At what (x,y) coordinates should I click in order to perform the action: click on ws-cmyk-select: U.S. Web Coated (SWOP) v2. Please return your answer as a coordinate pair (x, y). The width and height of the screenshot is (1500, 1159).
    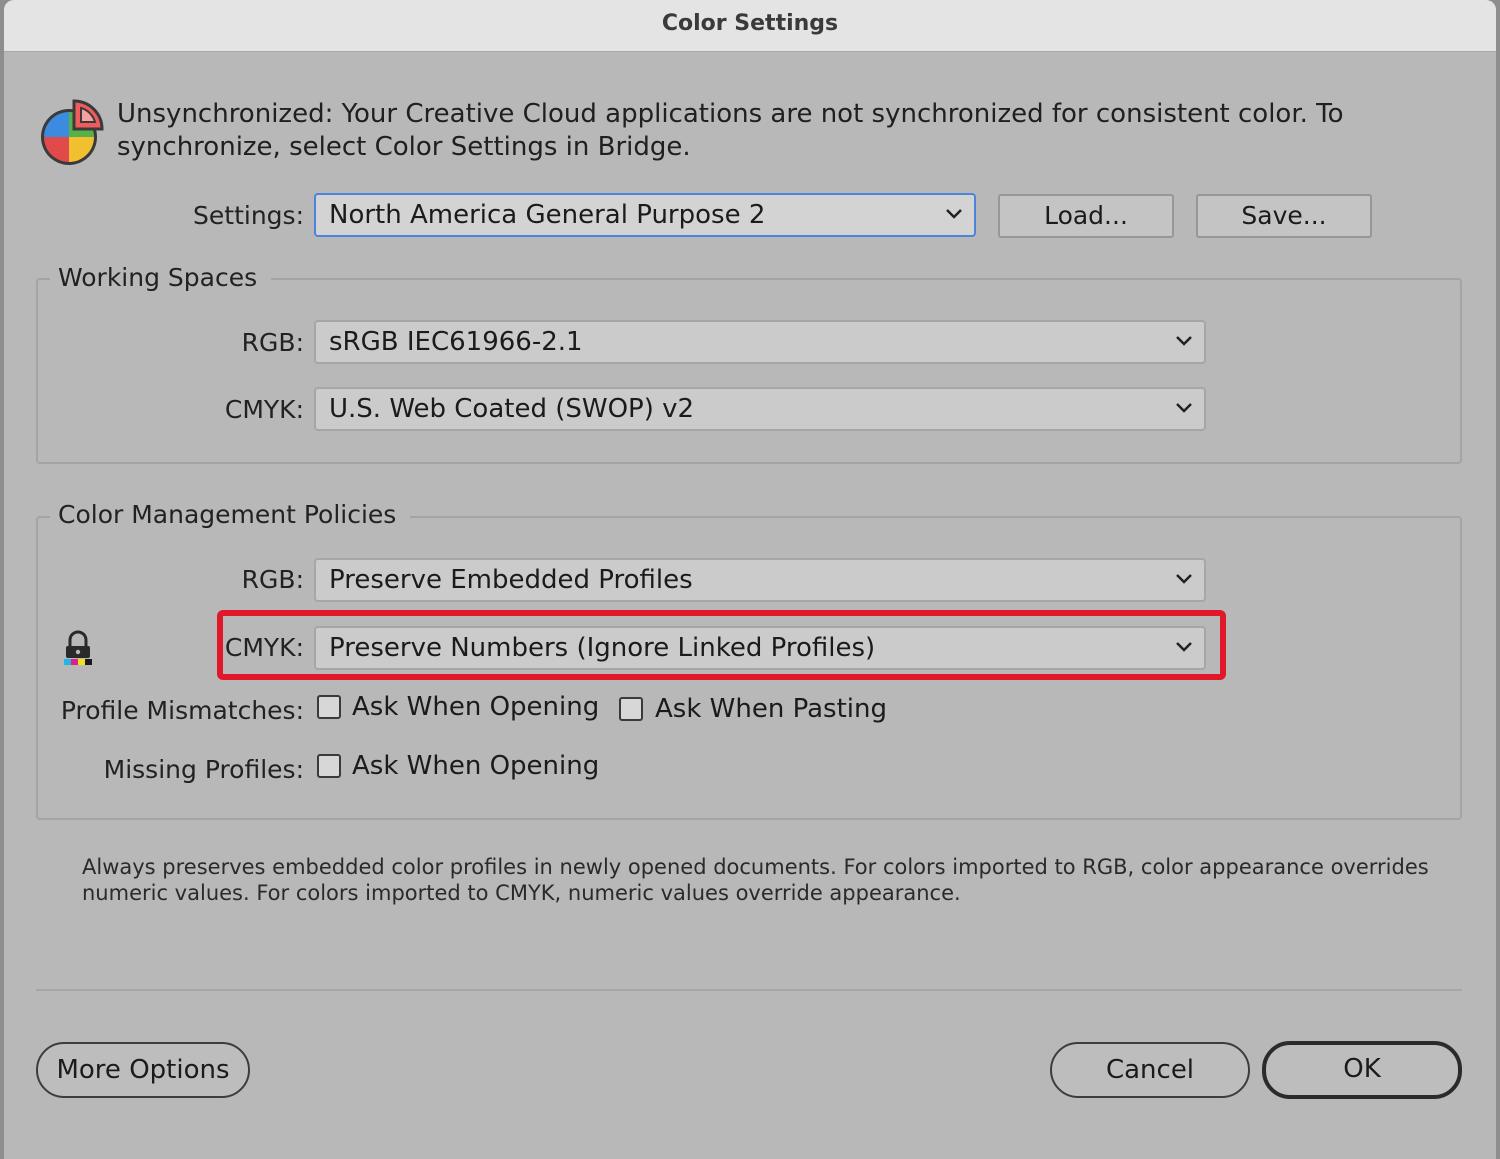
    Looking at the image, I should click on (760, 409).